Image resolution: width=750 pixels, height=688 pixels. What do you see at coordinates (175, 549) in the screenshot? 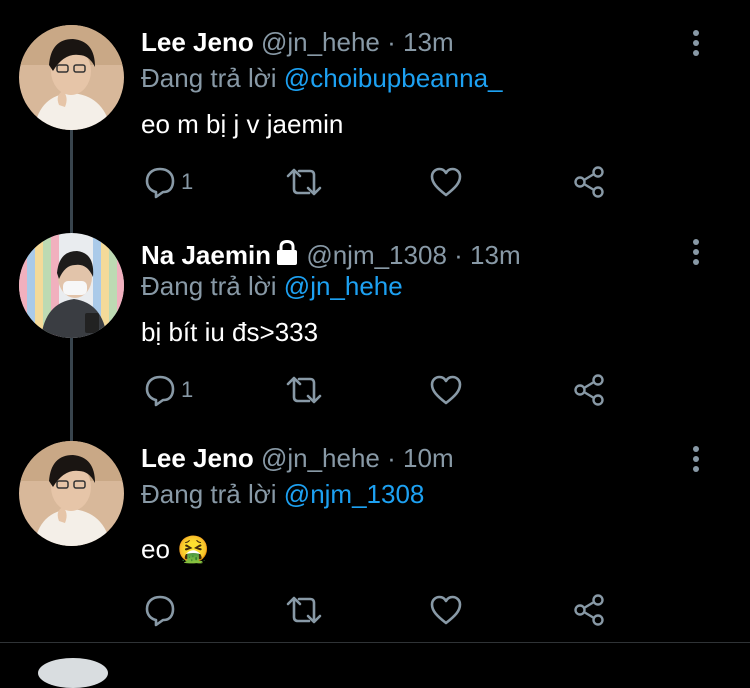
I see `tweet-text: eo 🤮` at bounding box center [175, 549].